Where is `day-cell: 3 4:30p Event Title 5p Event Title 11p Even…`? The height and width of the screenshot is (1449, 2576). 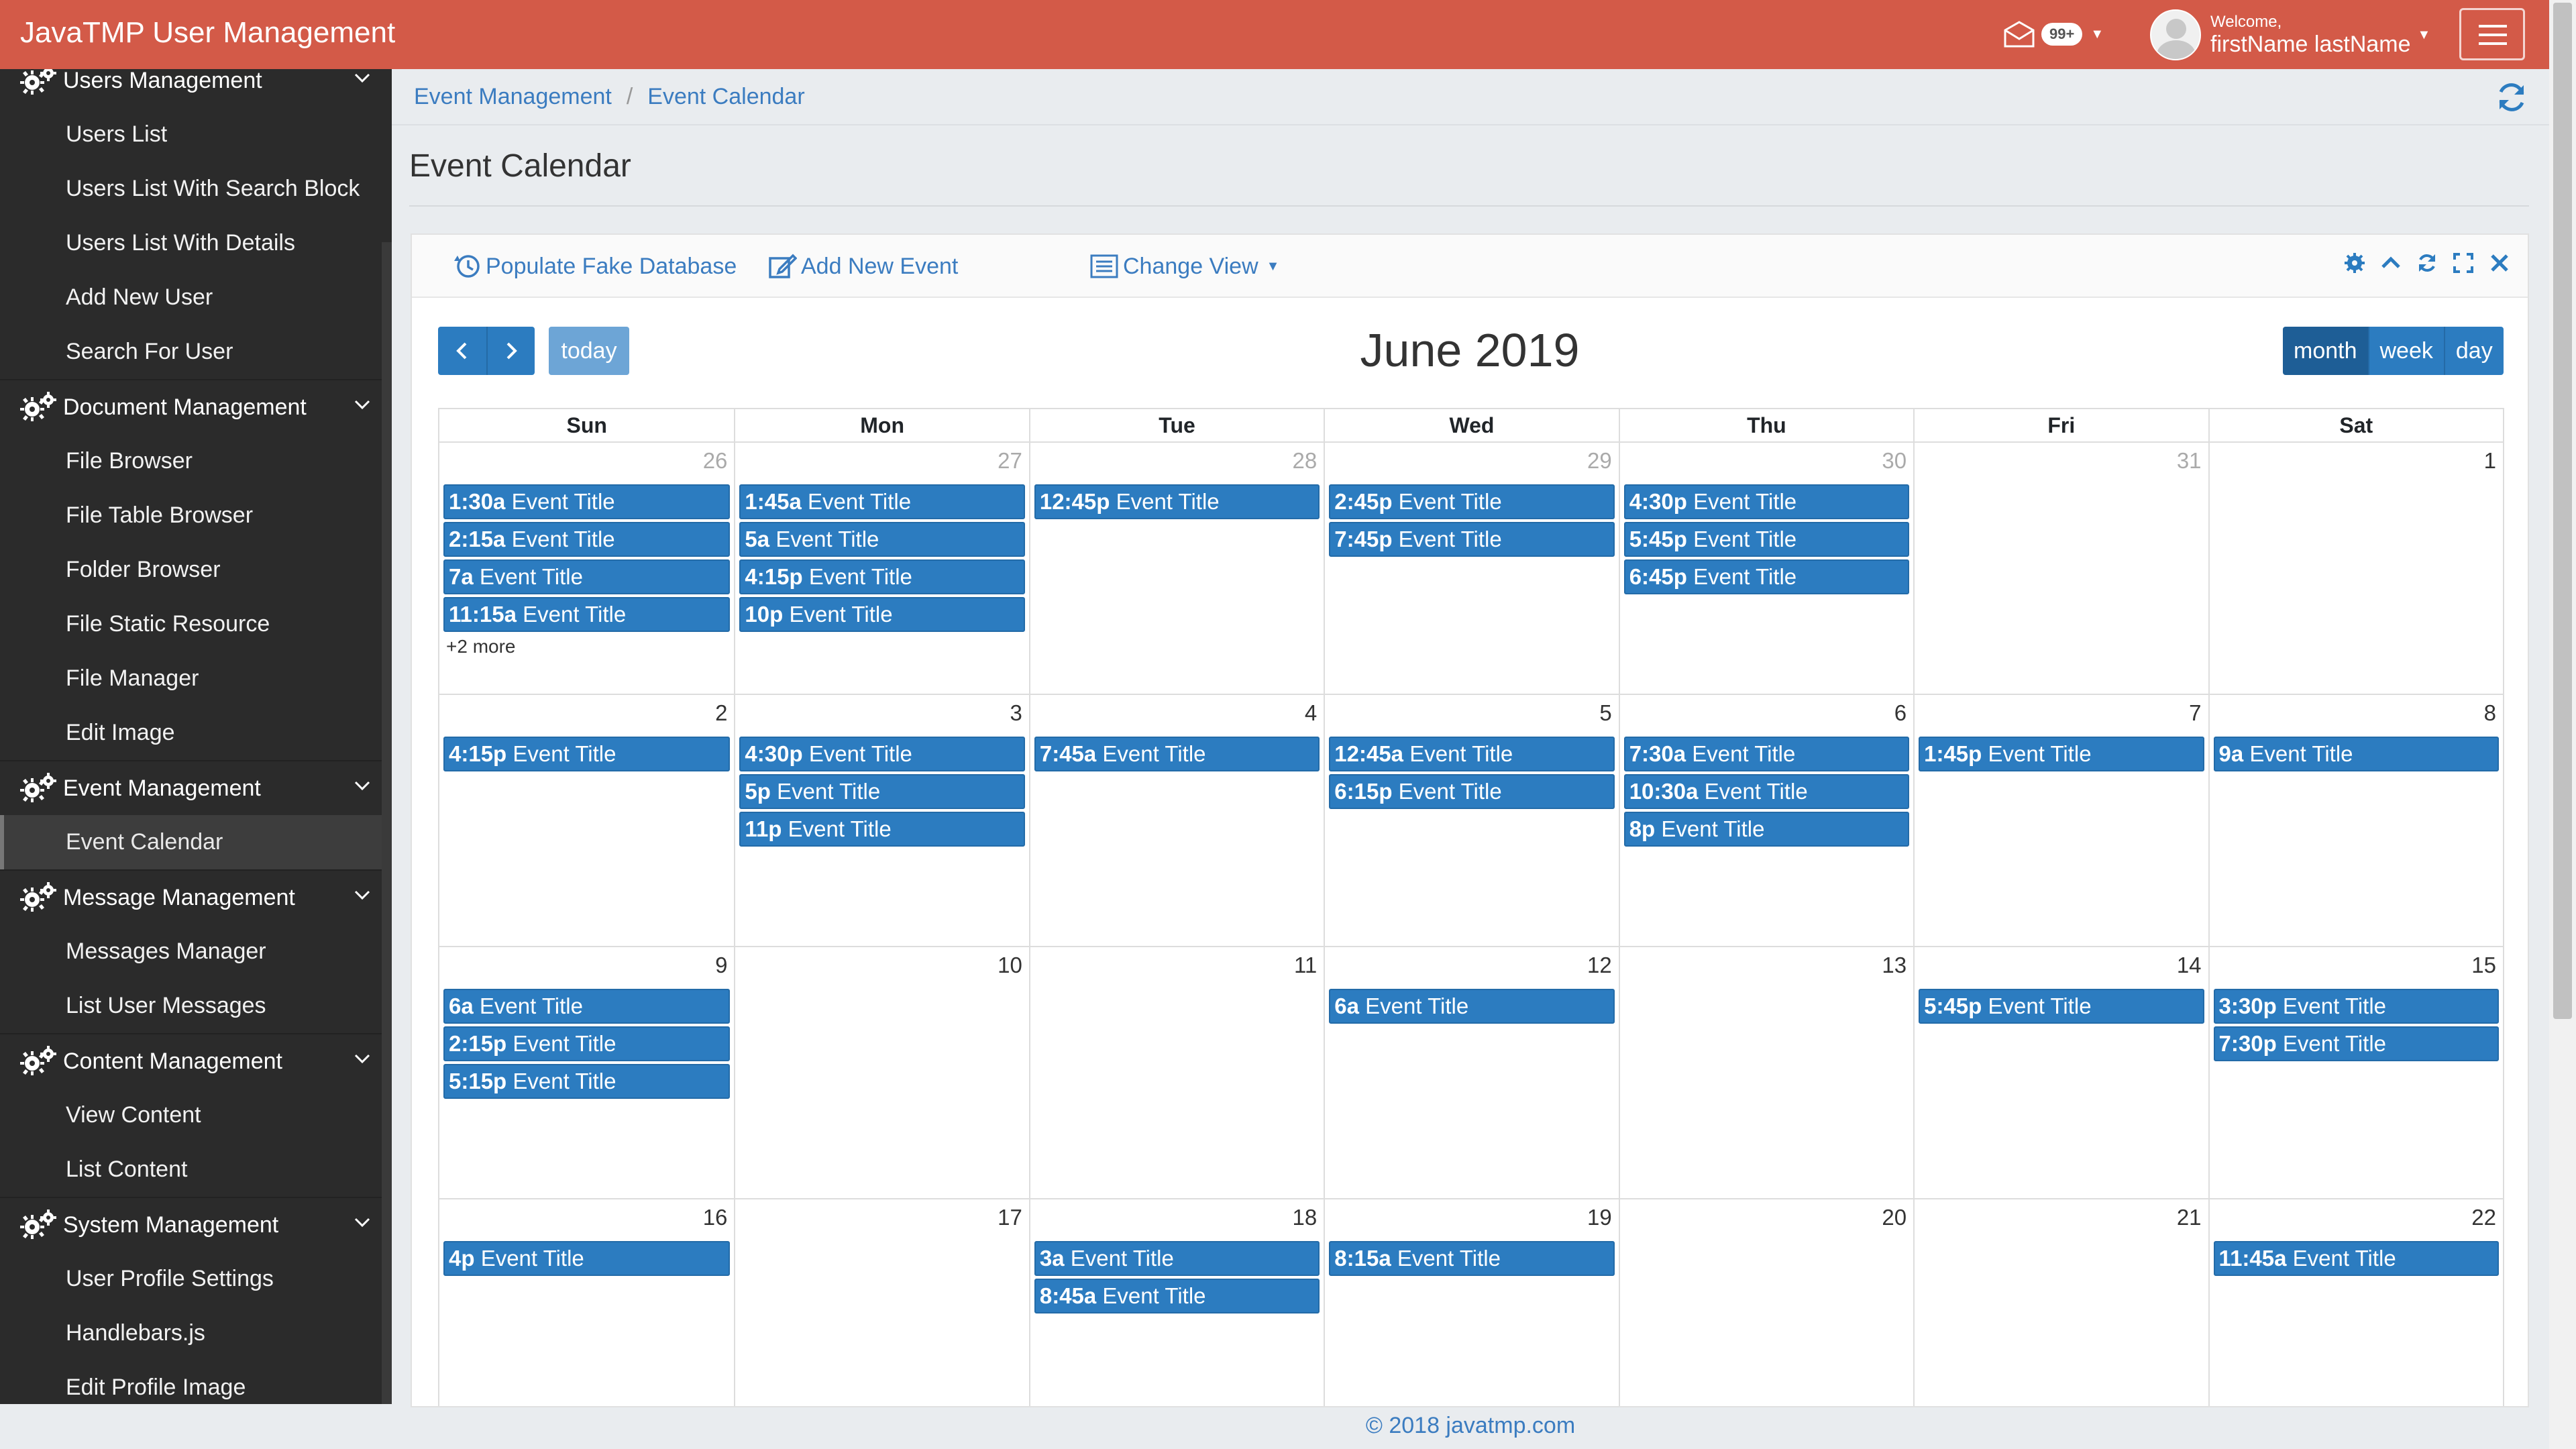
day-cell: 3 4:30p Event Title 5p Event Title 11p Even… is located at coordinates (881, 820).